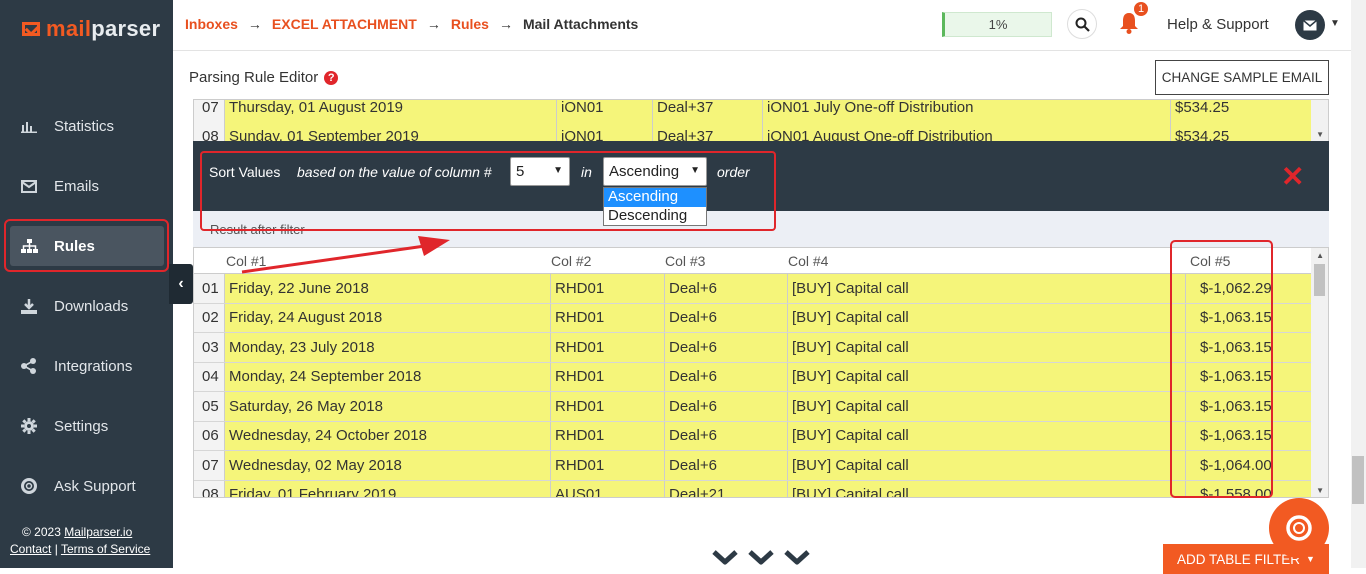  Describe the element at coordinates (608, 488) in the screenshot. I see `table-cell: AUS01` at that location.